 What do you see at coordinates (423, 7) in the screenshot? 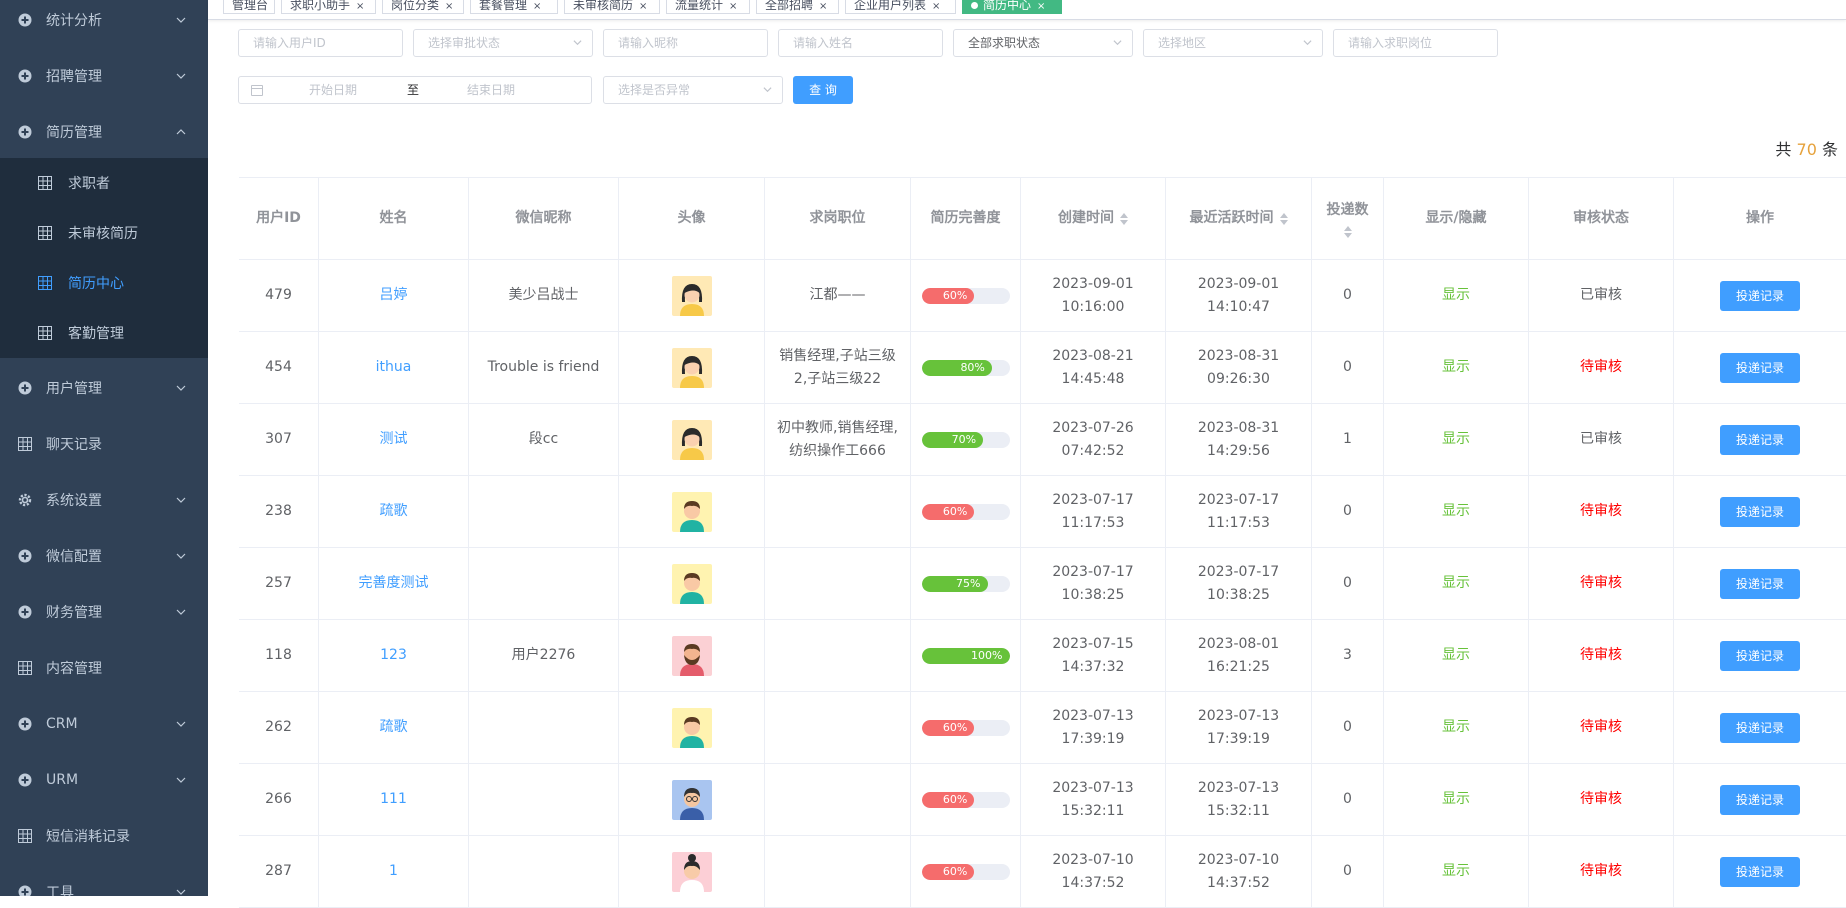
I see `tag-2: 岗位分类 ×` at bounding box center [423, 7].